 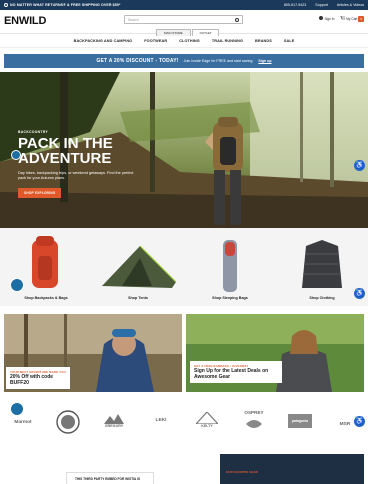 What do you see at coordinates (230, 298) in the screenshot?
I see `category-sleeping-bags-label: Shop Sleeping Bags` at bounding box center [230, 298].